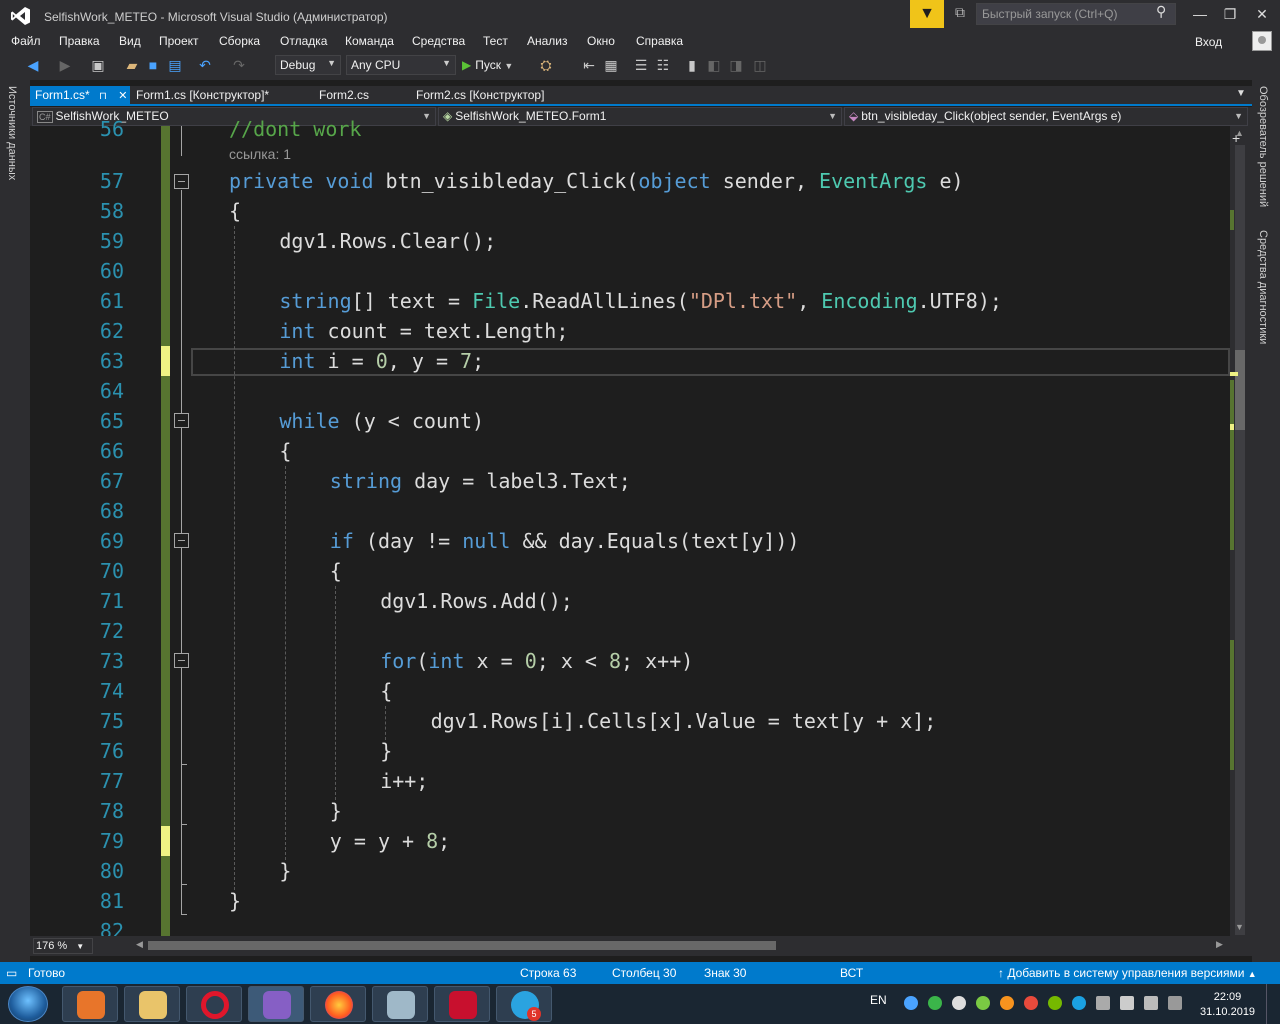  What do you see at coordinates (1031, 1003) in the screenshot?
I see `tray-security-icon` at bounding box center [1031, 1003].